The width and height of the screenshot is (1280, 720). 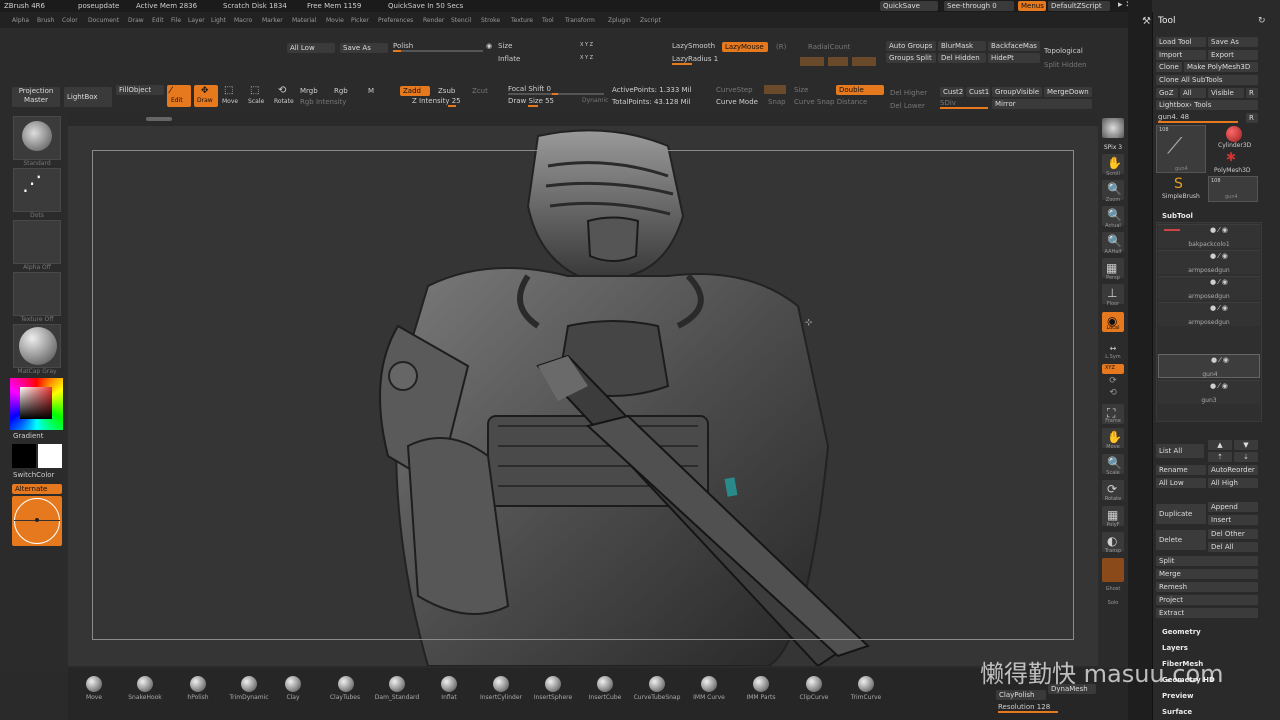 What do you see at coordinates (335, 20) in the screenshot?
I see `menu-movie: Movie` at bounding box center [335, 20].